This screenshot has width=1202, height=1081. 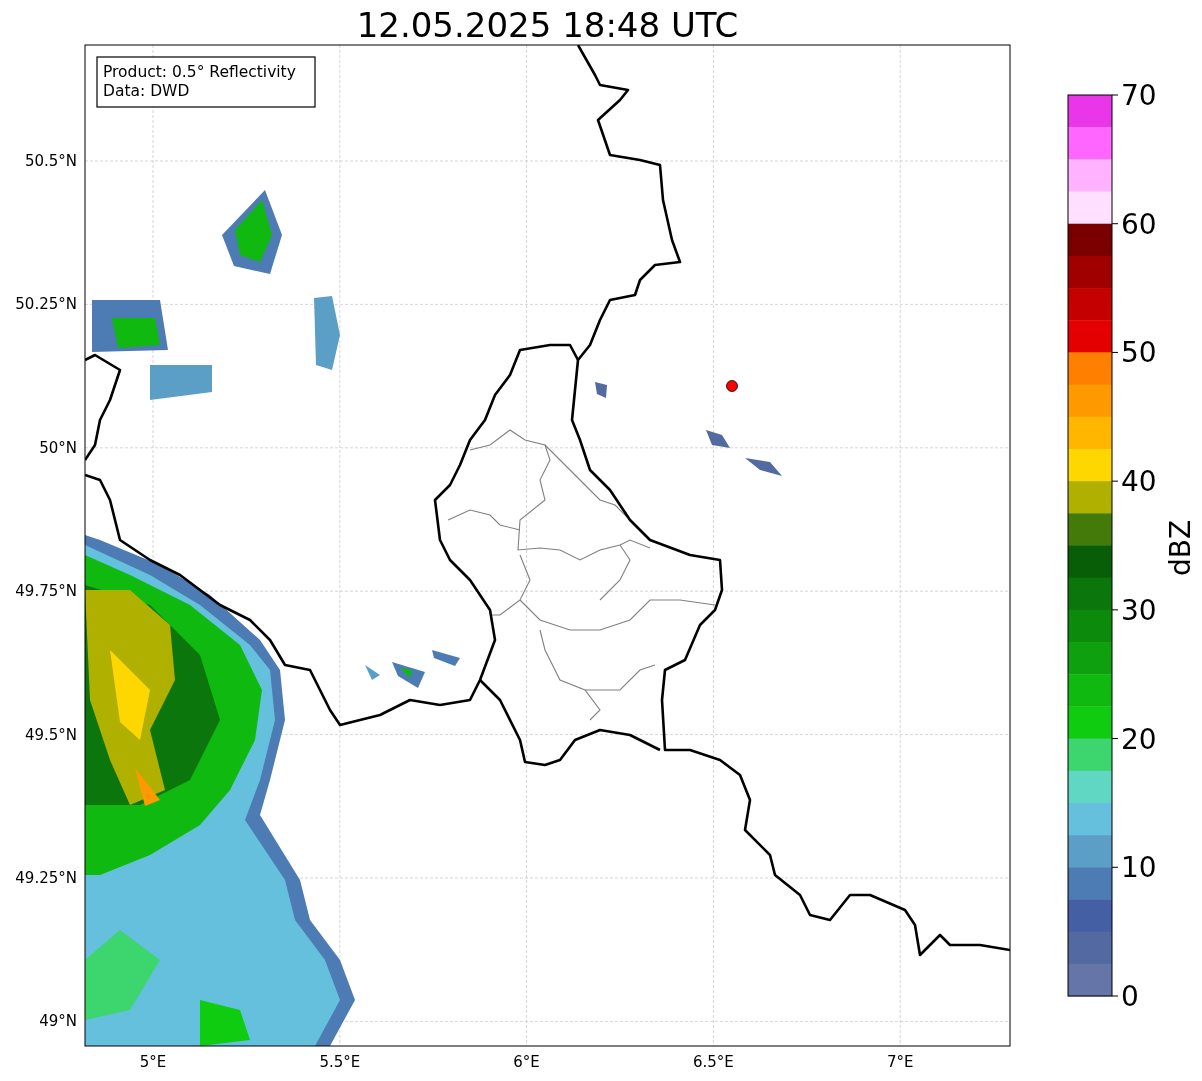 I want to click on axis-tick-label: 50°N, so click(x=58, y=447).